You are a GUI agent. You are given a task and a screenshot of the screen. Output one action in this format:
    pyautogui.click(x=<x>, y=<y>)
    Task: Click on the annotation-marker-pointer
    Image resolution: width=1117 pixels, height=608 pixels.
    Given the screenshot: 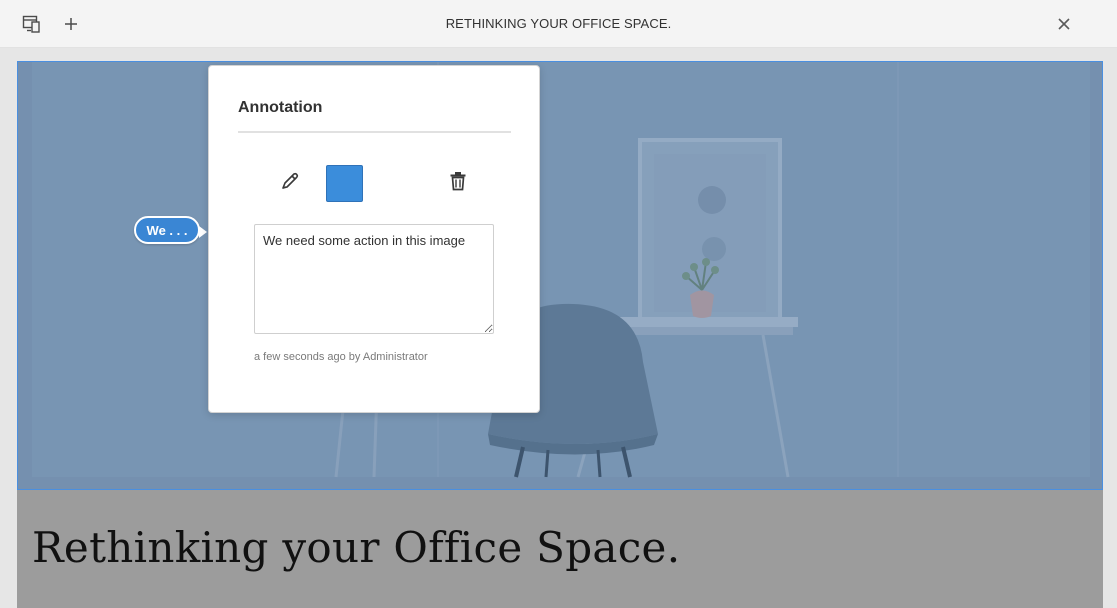 What is the action you would take?
    pyautogui.click(x=203, y=232)
    